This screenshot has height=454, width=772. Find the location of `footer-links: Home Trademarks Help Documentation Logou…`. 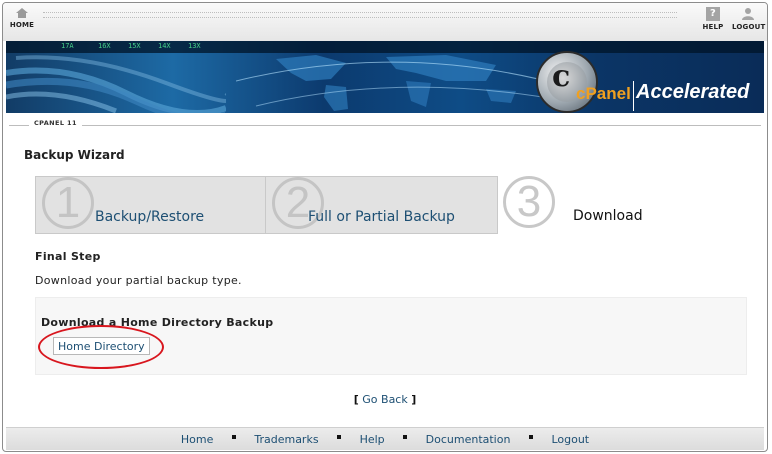

footer-links: Home Trademarks Help Documentation Logou… is located at coordinates (385, 439).